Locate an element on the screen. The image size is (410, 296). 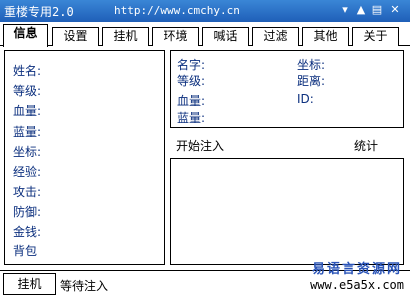
label-bag: 背包 is located at coordinates (25, 251).